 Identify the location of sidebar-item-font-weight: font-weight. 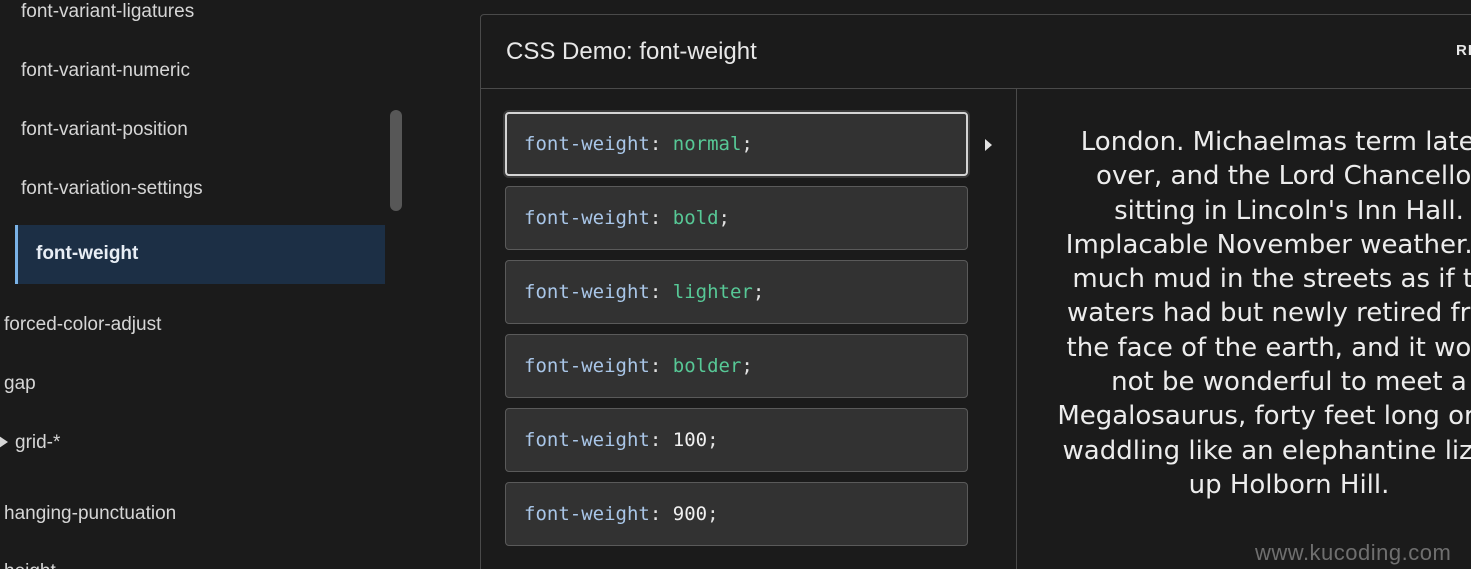
(200, 254).